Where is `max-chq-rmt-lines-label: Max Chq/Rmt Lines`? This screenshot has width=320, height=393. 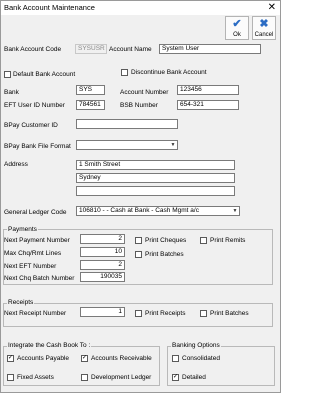
max-chq-rmt-lines-label: Max Chq/Rmt Lines is located at coordinates (33, 253).